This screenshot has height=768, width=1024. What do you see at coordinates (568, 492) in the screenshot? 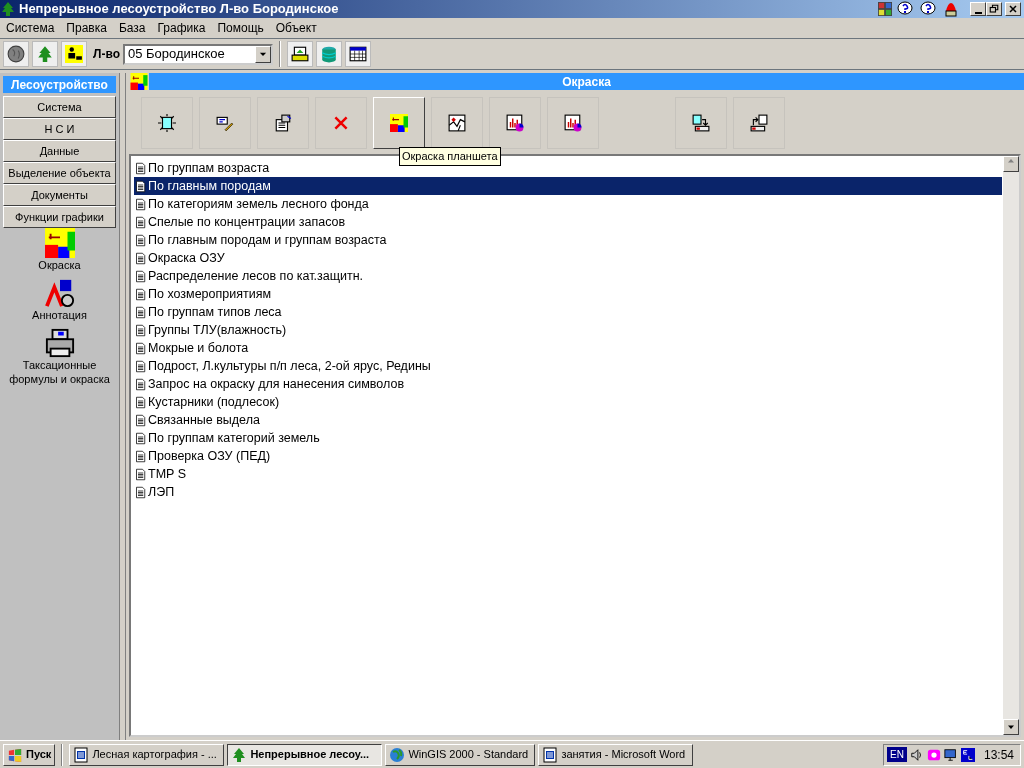
I see `list-item: ЛЭП` at bounding box center [568, 492].